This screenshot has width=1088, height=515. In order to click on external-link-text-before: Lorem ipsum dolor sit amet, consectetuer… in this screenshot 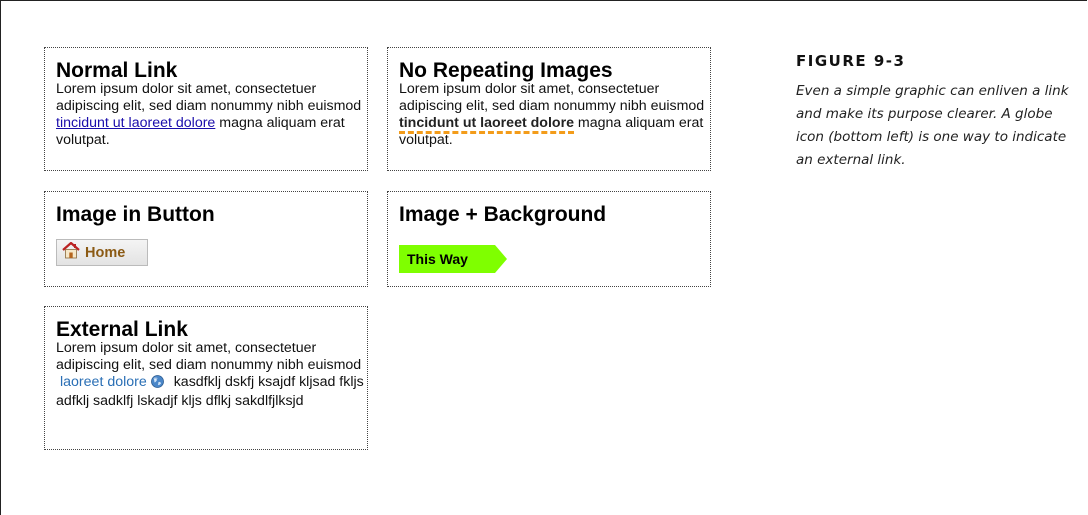, I will do `click(209, 356)`.